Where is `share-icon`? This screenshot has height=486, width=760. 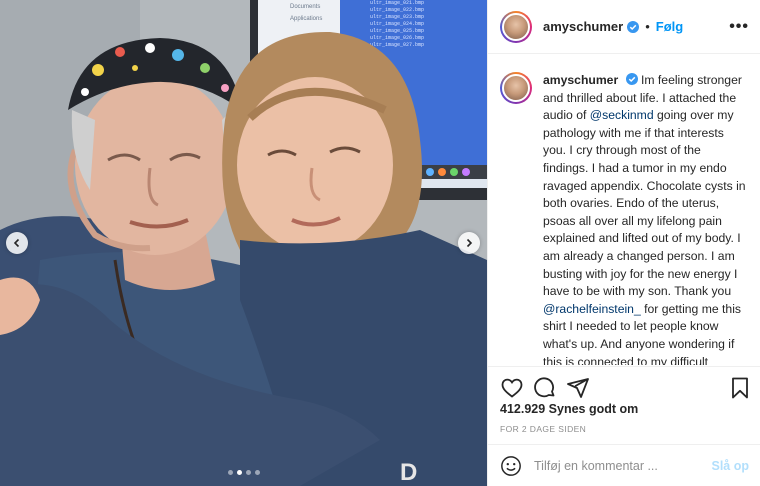 share-icon is located at coordinates (578, 388).